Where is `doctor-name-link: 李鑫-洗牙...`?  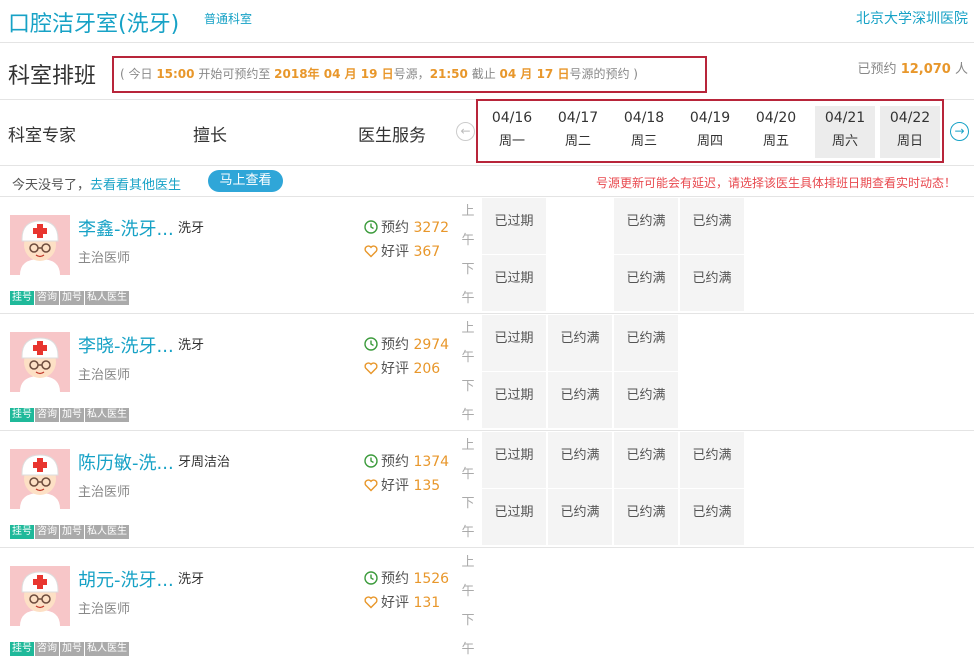 doctor-name-link: 李鑫-洗牙... is located at coordinates (126, 228).